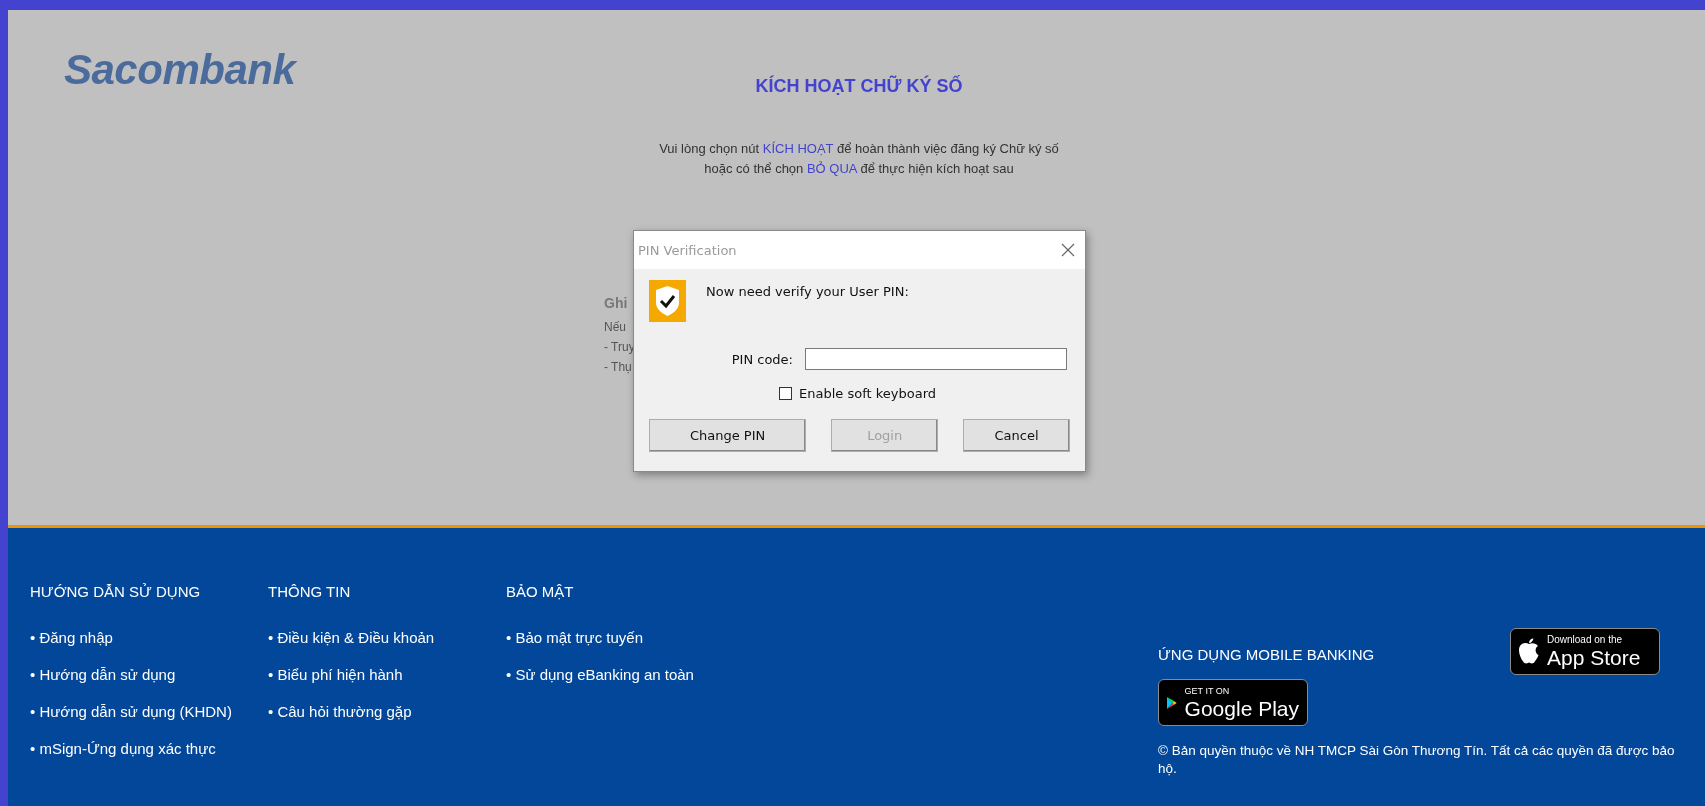  Describe the element at coordinates (309, 591) in the screenshot. I see `footer-heading: THÔNG TIN` at that location.